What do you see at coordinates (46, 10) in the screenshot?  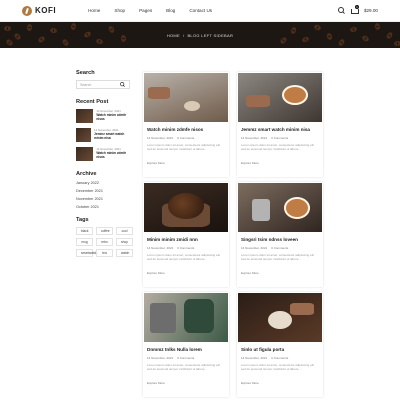 I see `logo-text: KOFI` at bounding box center [46, 10].